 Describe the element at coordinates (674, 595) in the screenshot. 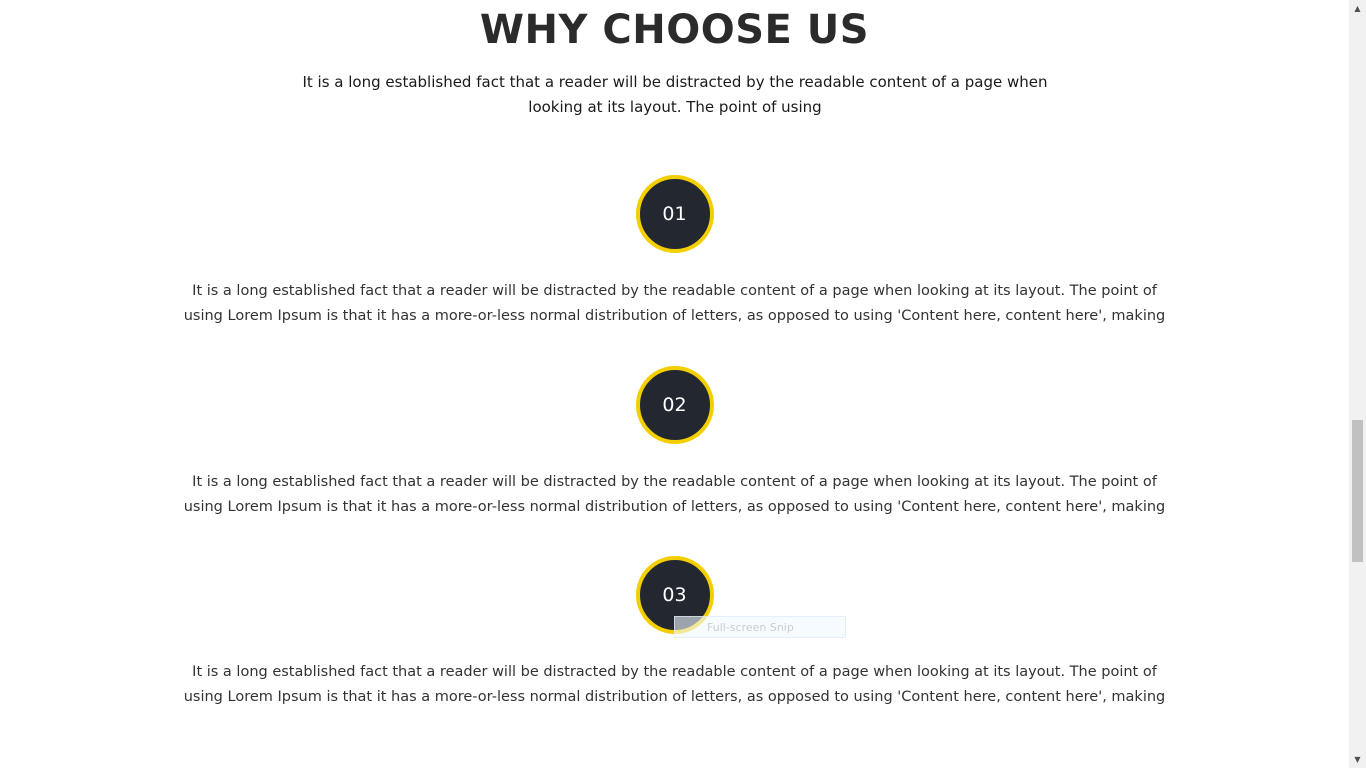

I see `feature-number: 03` at that location.